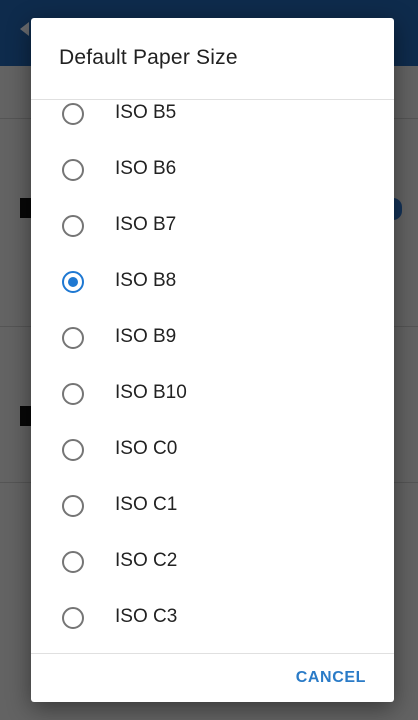 Image resolution: width=418 pixels, height=720 pixels. Describe the element at coordinates (146, 504) in the screenshot. I see `option-label: ISO C1` at that location.